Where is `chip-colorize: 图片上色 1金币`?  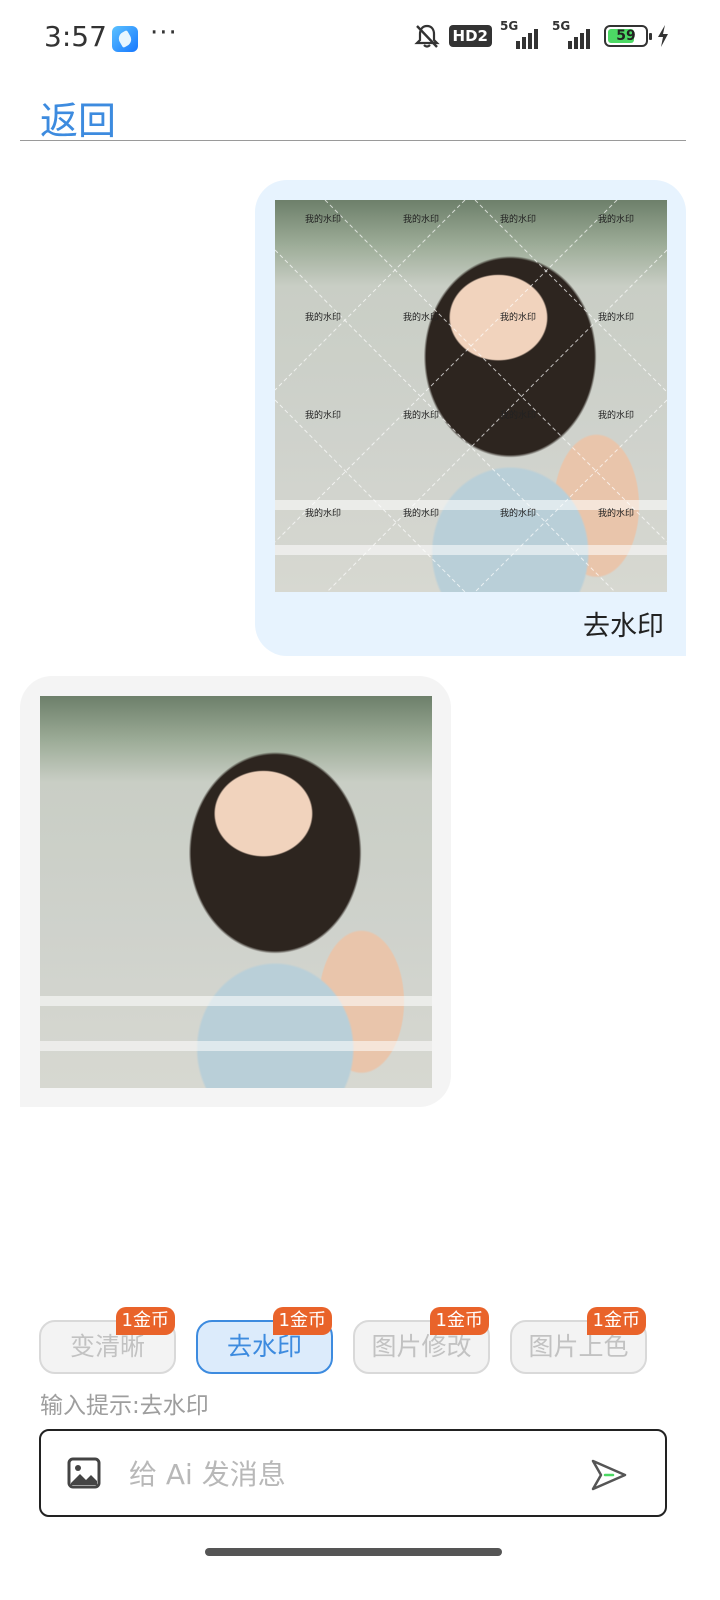
chip-colorize: 图片上色 1金币 is located at coordinates (578, 1340).